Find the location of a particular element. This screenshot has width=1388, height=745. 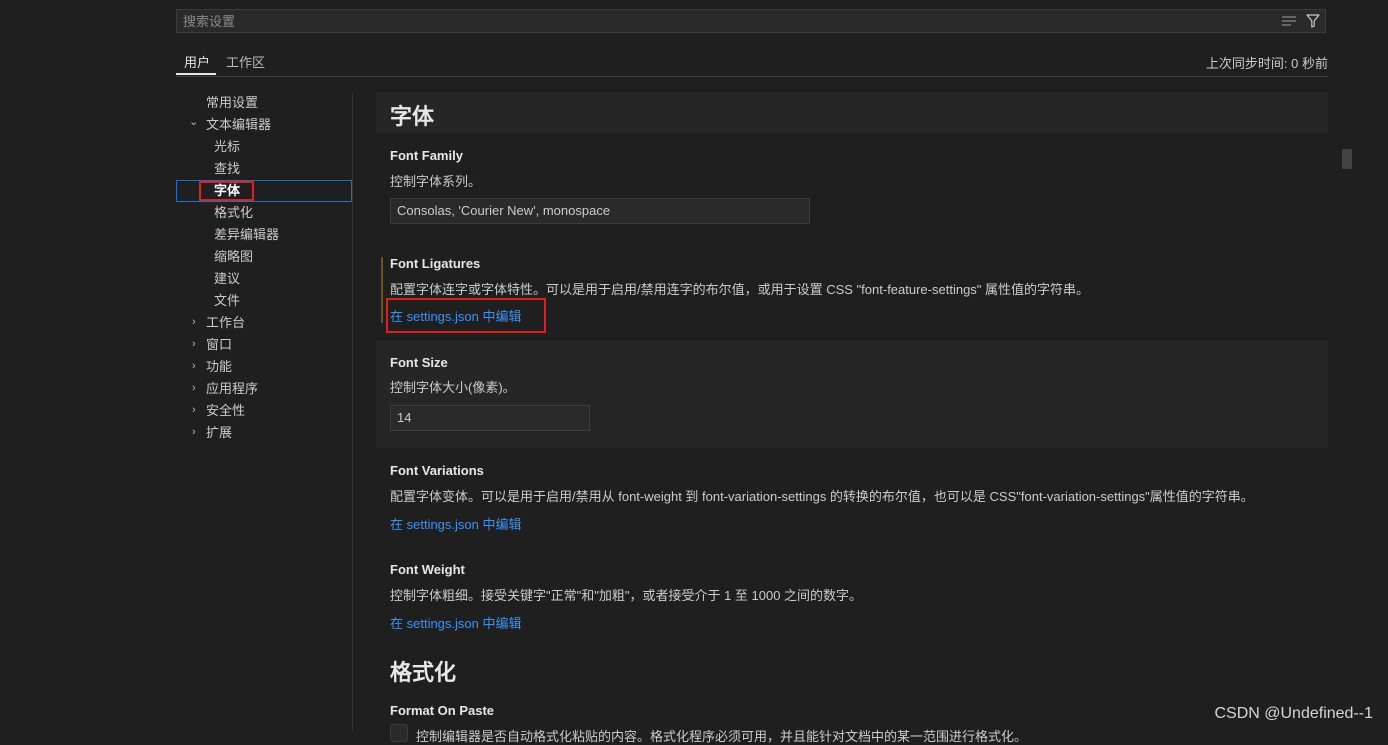

toc-item-minimap: 缩略图 is located at coordinates (233, 257).